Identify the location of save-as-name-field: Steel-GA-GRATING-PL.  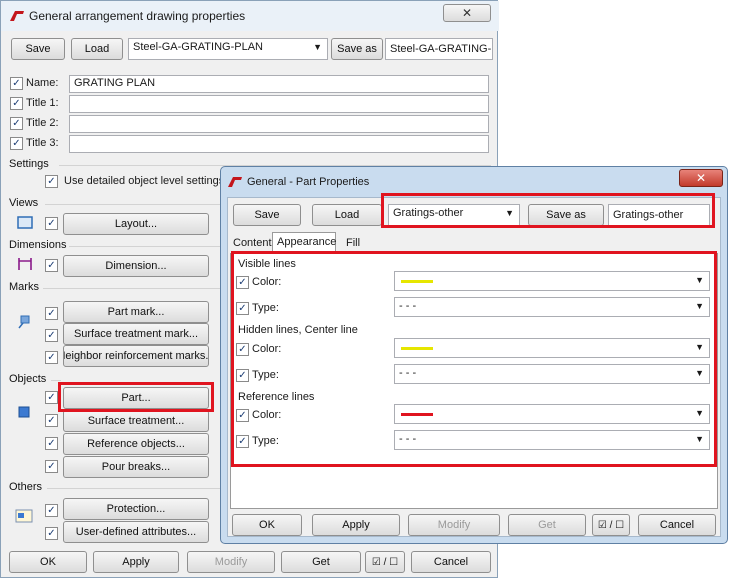
(439, 49).